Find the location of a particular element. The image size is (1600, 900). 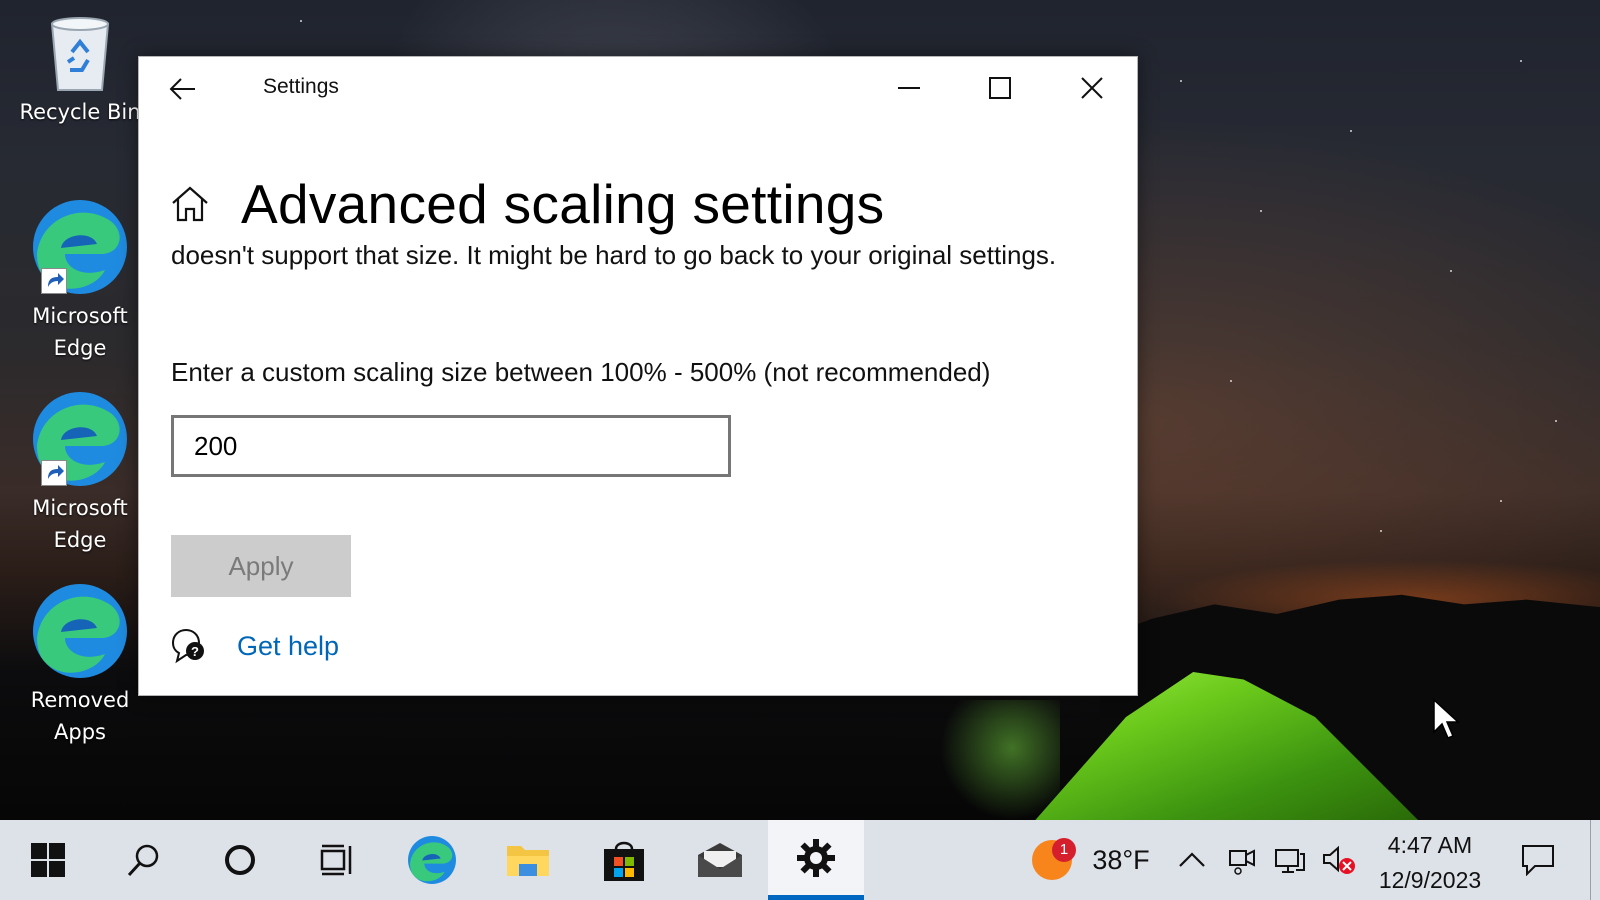

maximize-button is located at coordinates (1000, 88).